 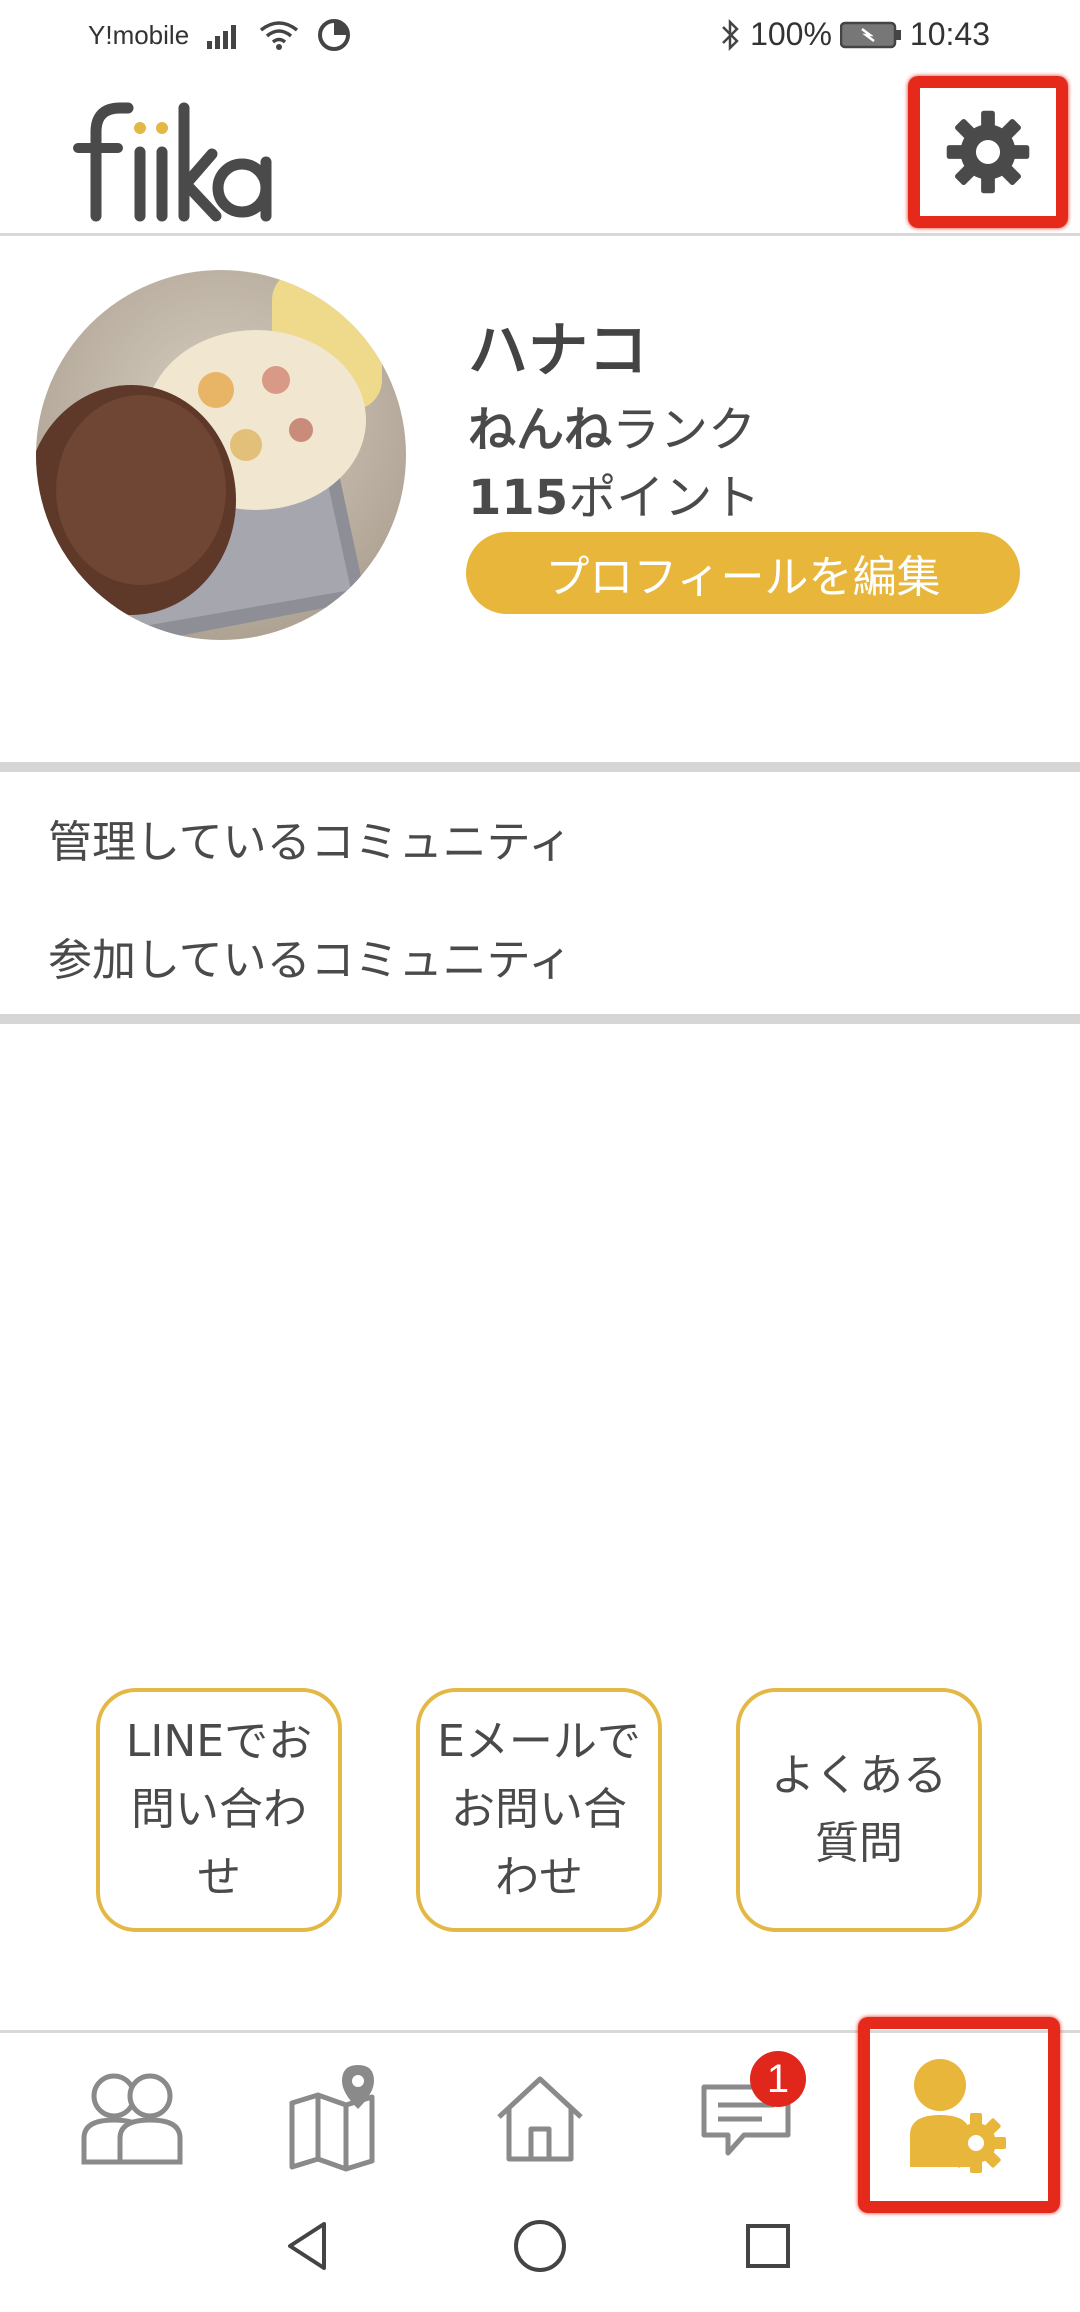 What do you see at coordinates (730, 34) in the screenshot?
I see `bluetooth-icon` at bounding box center [730, 34].